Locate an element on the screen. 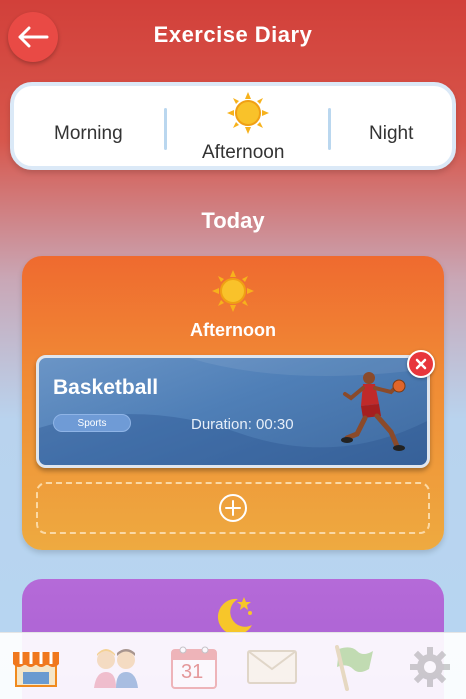  mail-icon is located at coordinates (272, 667).